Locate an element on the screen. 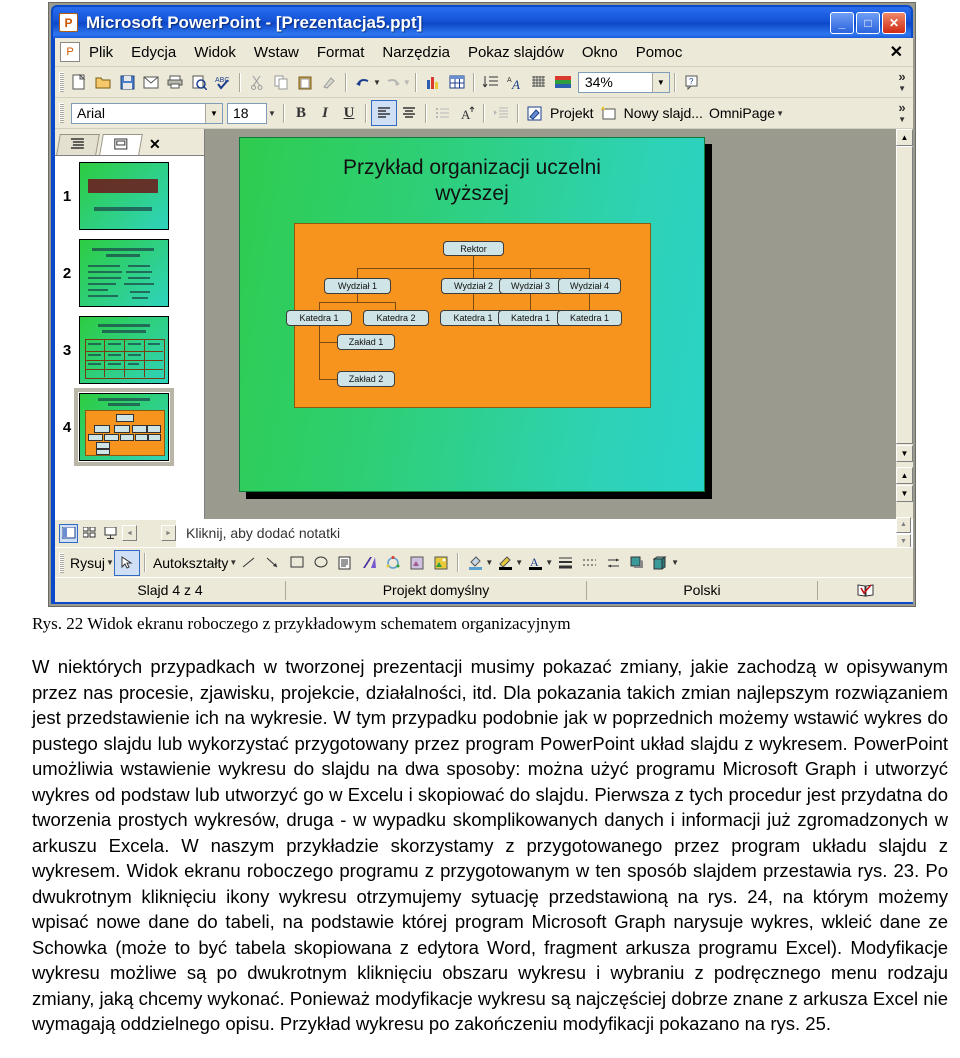 The image size is (960, 1058). oval-icon is located at coordinates (321, 563).